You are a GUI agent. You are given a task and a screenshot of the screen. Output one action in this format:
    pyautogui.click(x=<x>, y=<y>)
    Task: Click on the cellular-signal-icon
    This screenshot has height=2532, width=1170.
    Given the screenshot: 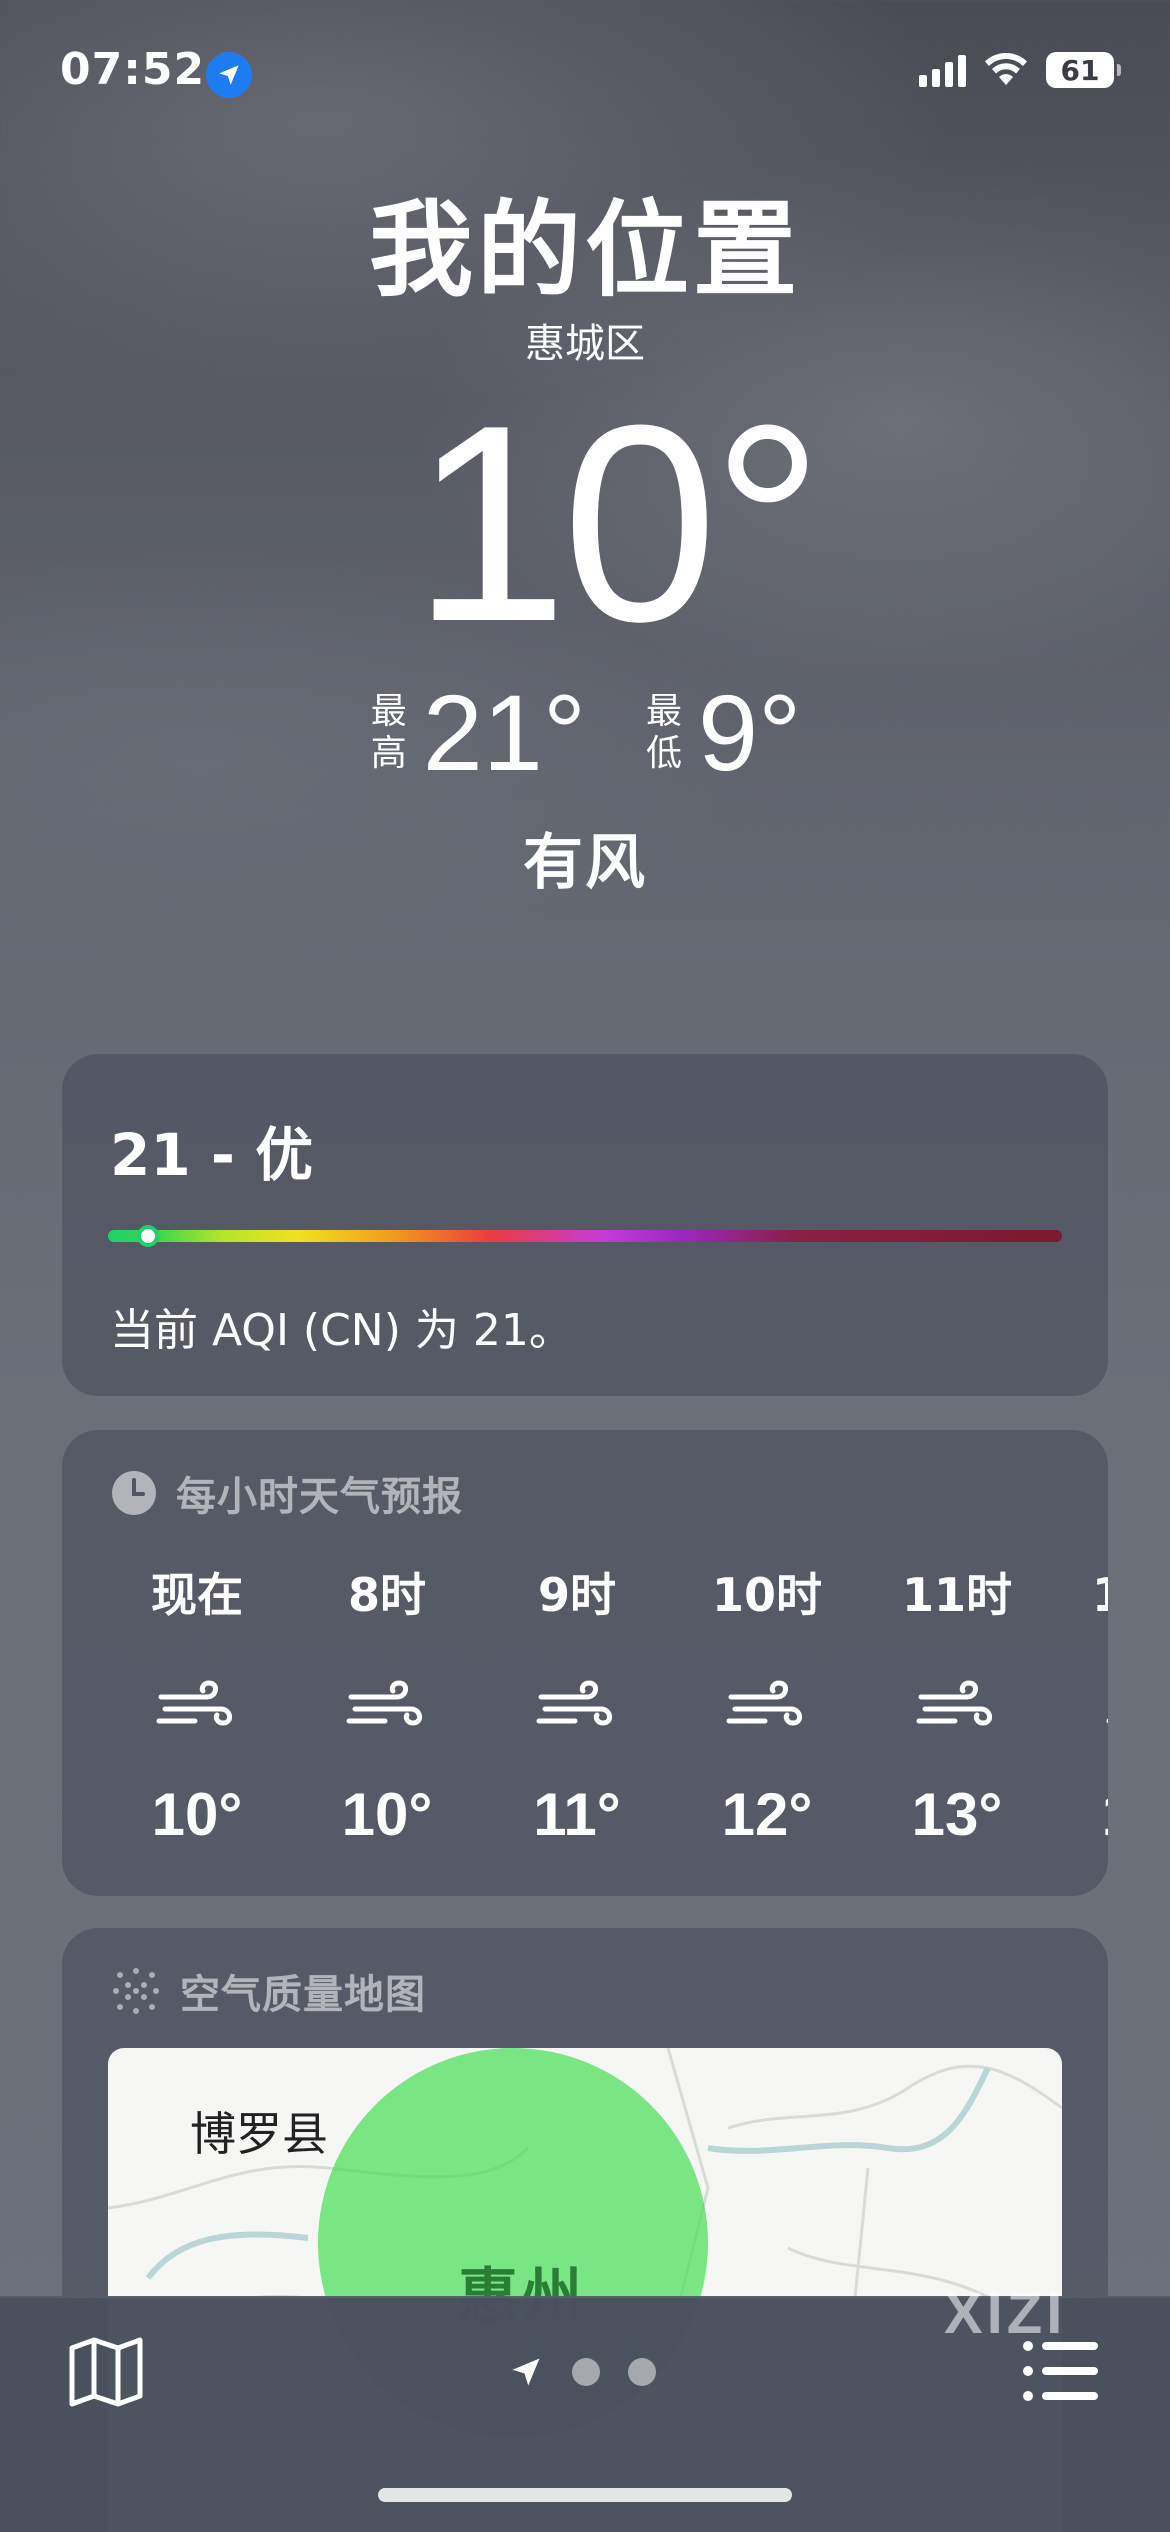 What is the action you would take?
    pyautogui.click(x=942, y=70)
    